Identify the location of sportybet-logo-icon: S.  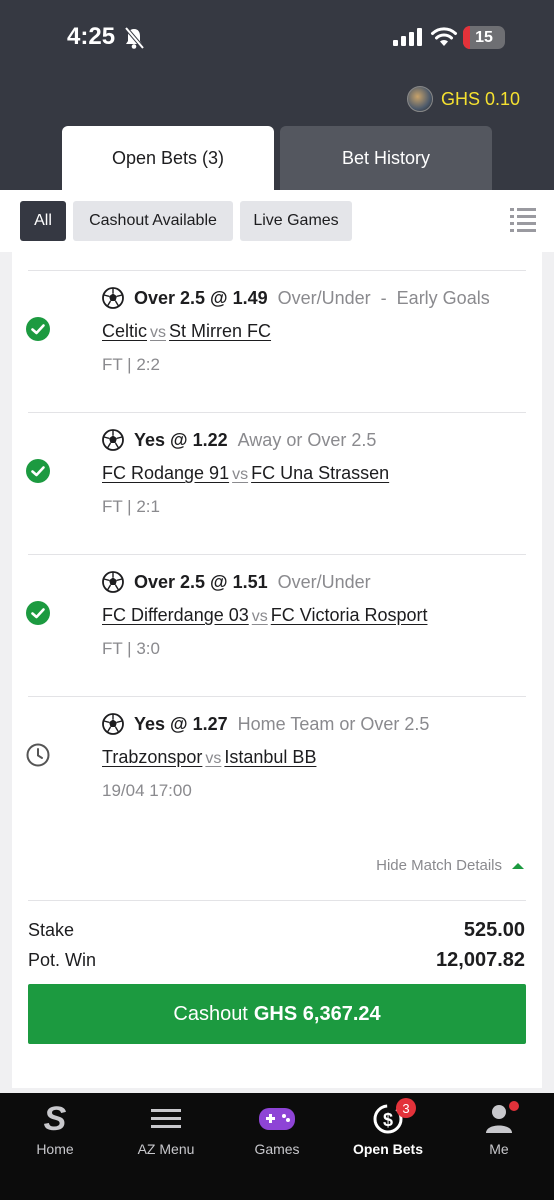
(55, 1118).